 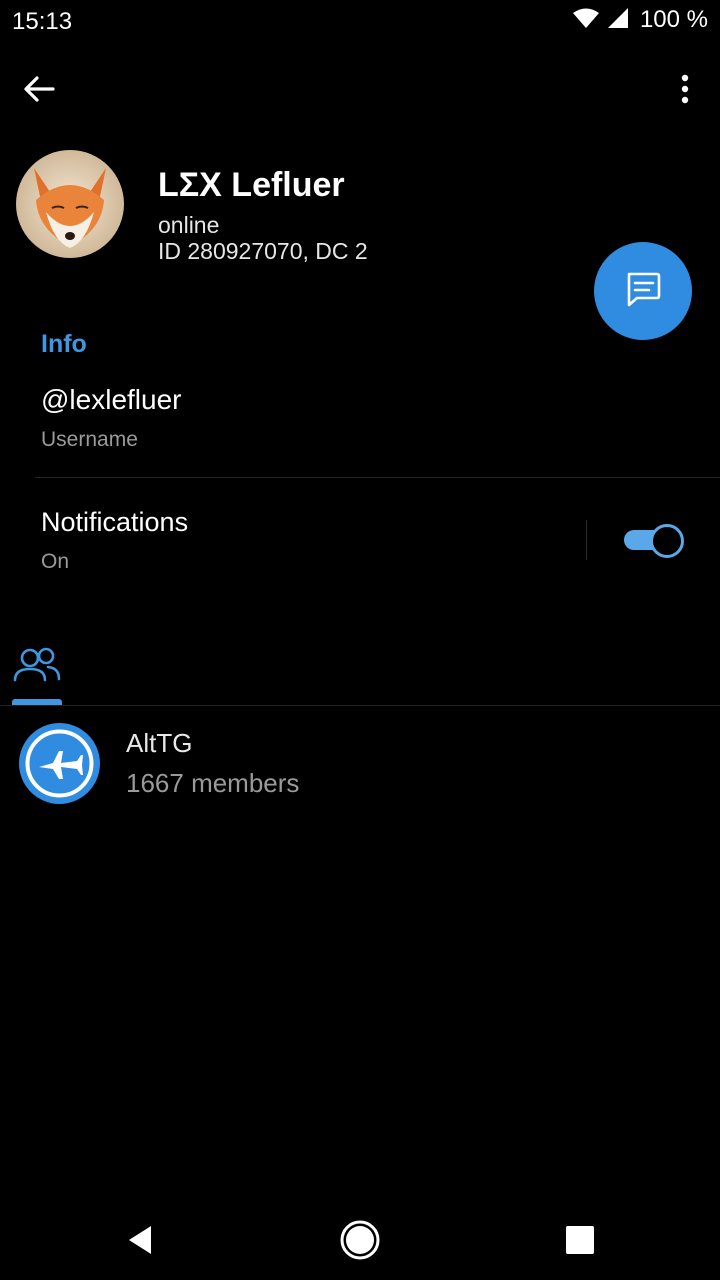 I want to click on more-options-button, so click(x=685, y=91).